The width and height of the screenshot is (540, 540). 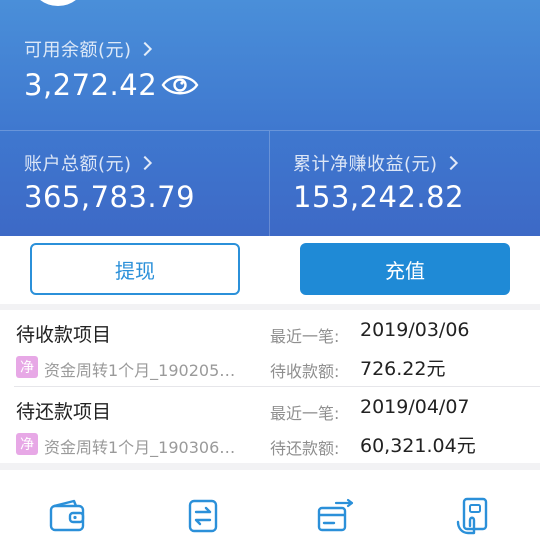 I want to click on cumulative-profit-amount: 153,242.82, so click(x=379, y=197).